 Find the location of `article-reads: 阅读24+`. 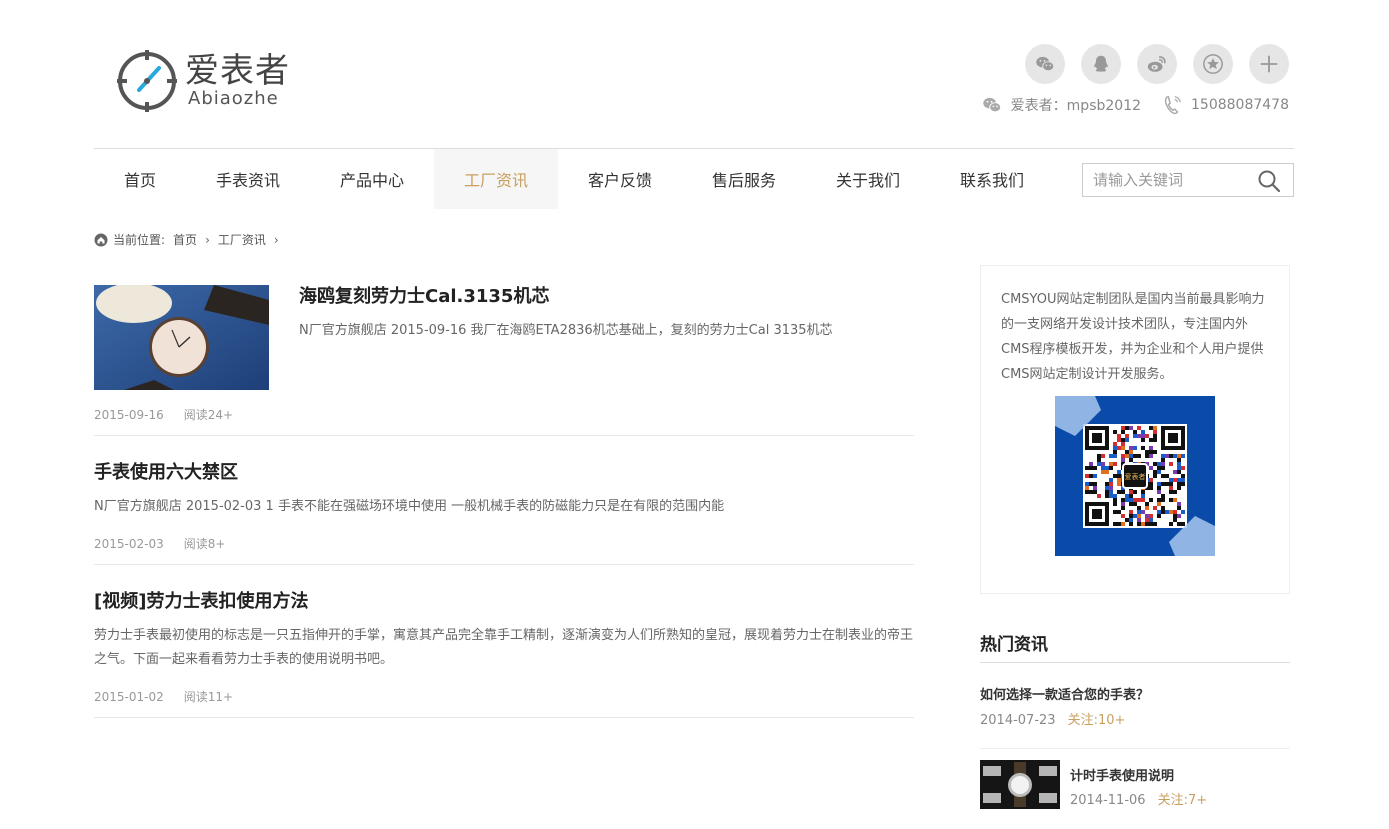

article-reads: 阅读24+ is located at coordinates (208, 415).